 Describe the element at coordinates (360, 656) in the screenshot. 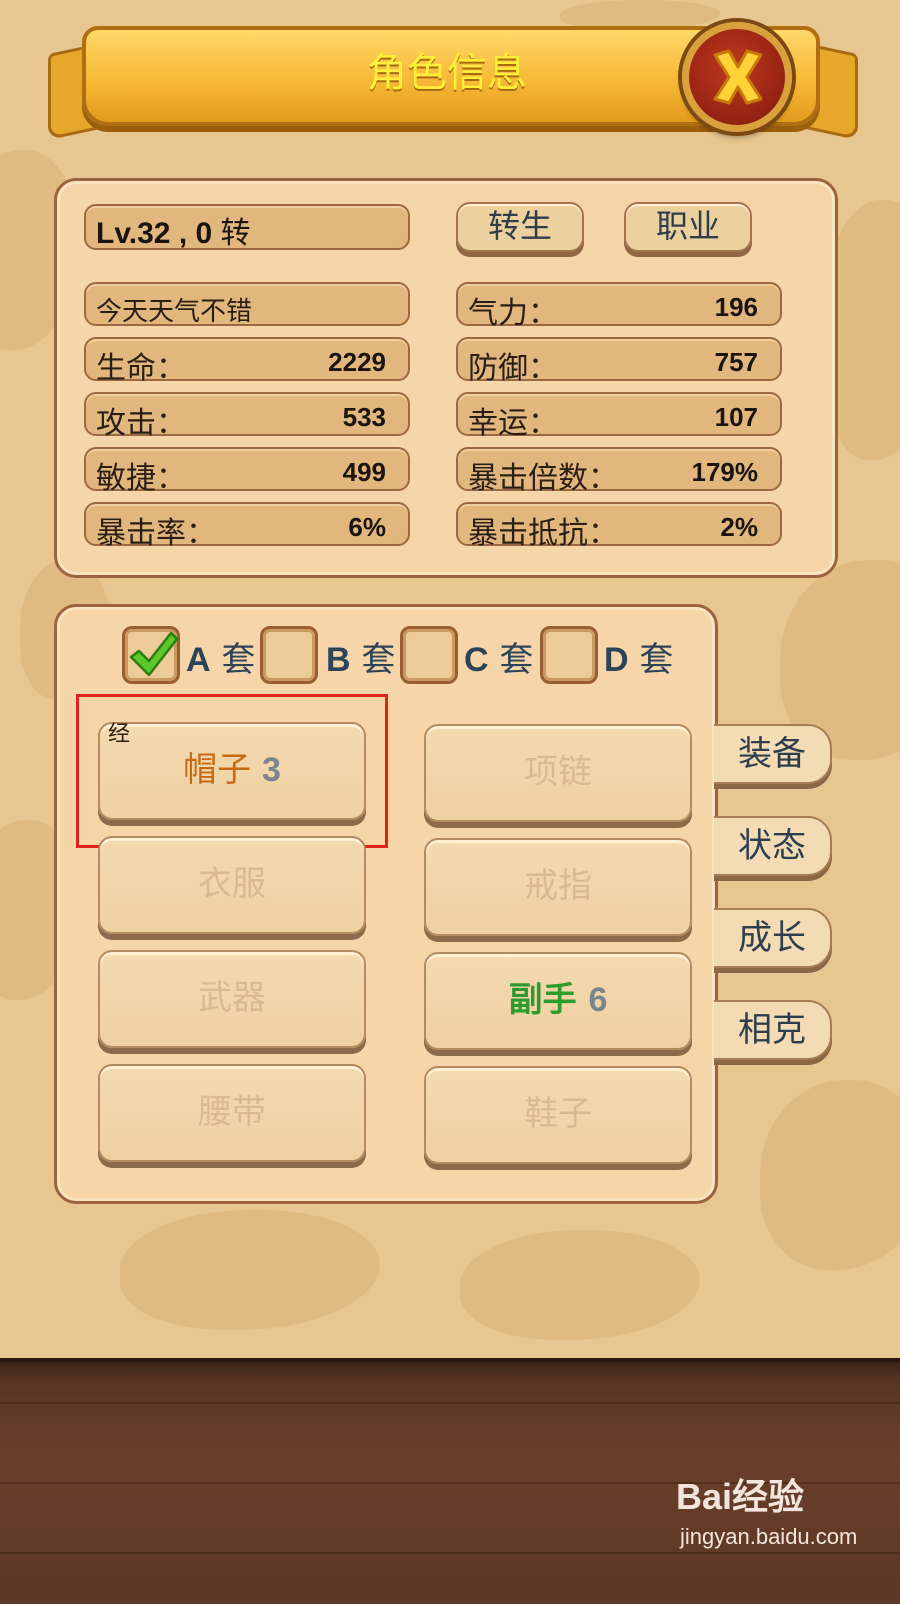

I see `set-b-label: B 套` at that location.